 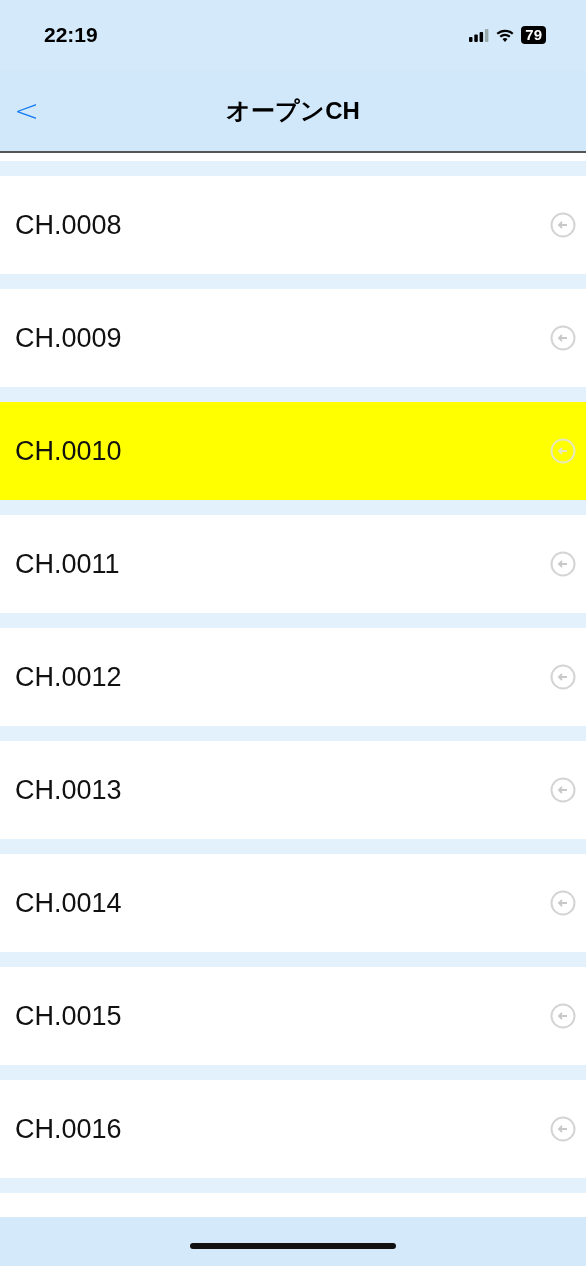 What do you see at coordinates (71, 35) in the screenshot?
I see `clock-time: 22:19` at bounding box center [71, 35].